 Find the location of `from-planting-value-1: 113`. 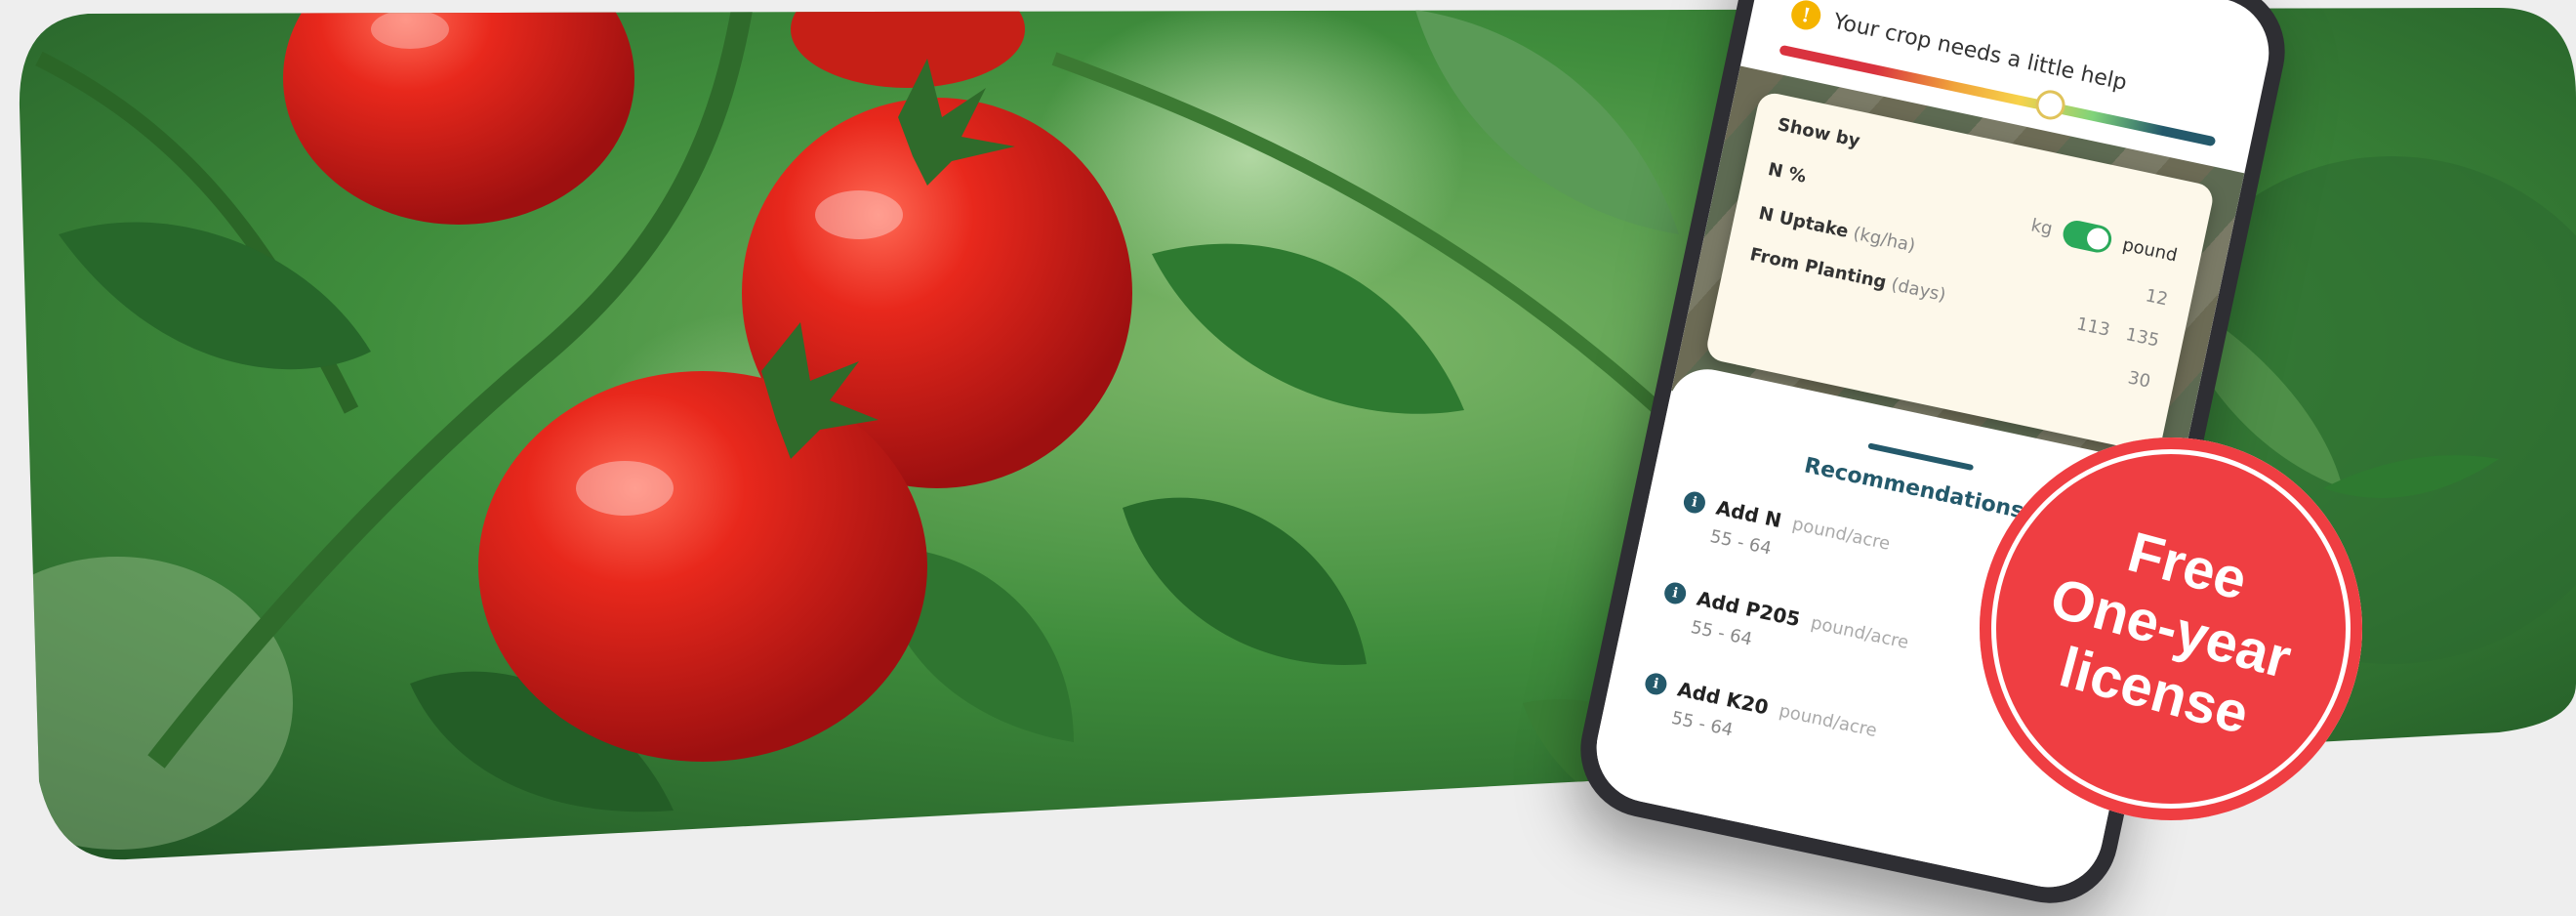

from-planting-value-1: 113 is located at coordinates (2093, 327).